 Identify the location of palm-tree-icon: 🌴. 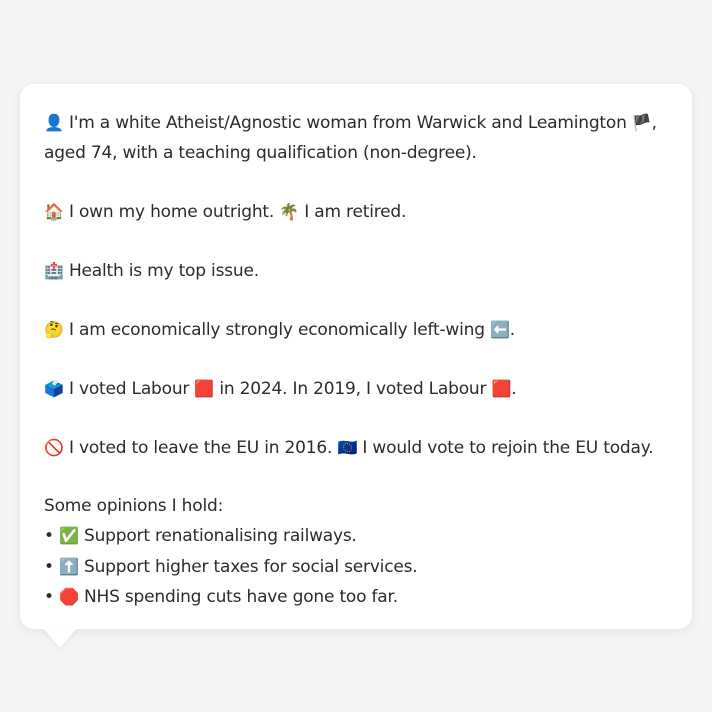
(289, 211).